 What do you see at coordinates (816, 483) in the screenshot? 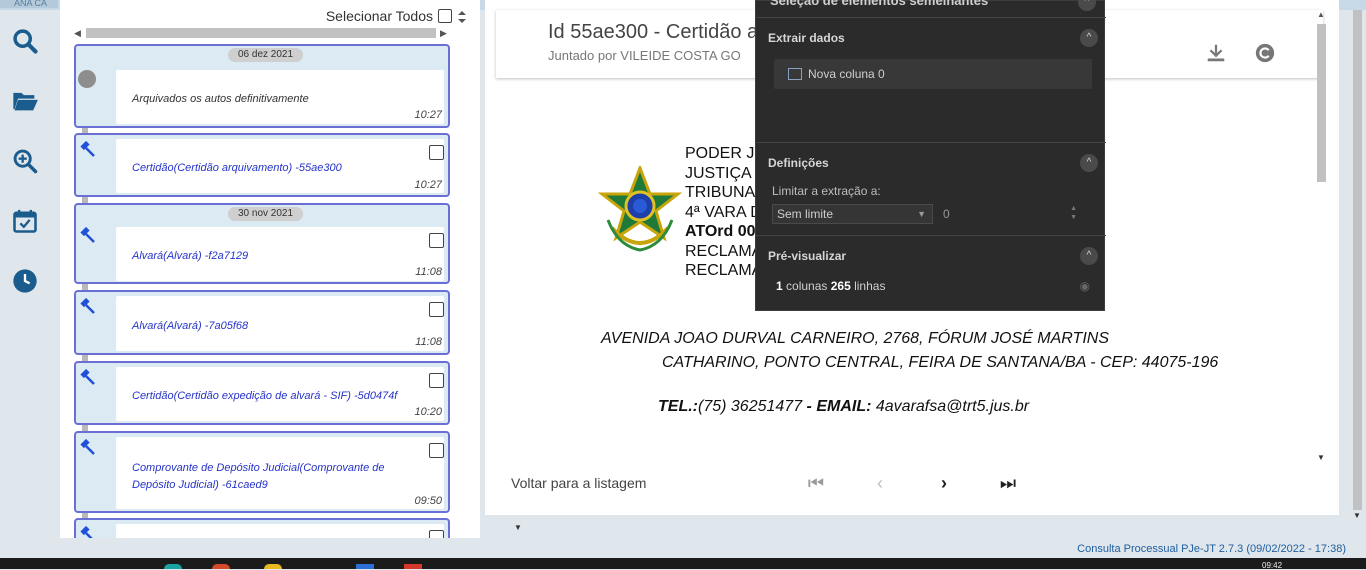
I see `first-page-icon: ⏮` at bounding box center [816, 483].